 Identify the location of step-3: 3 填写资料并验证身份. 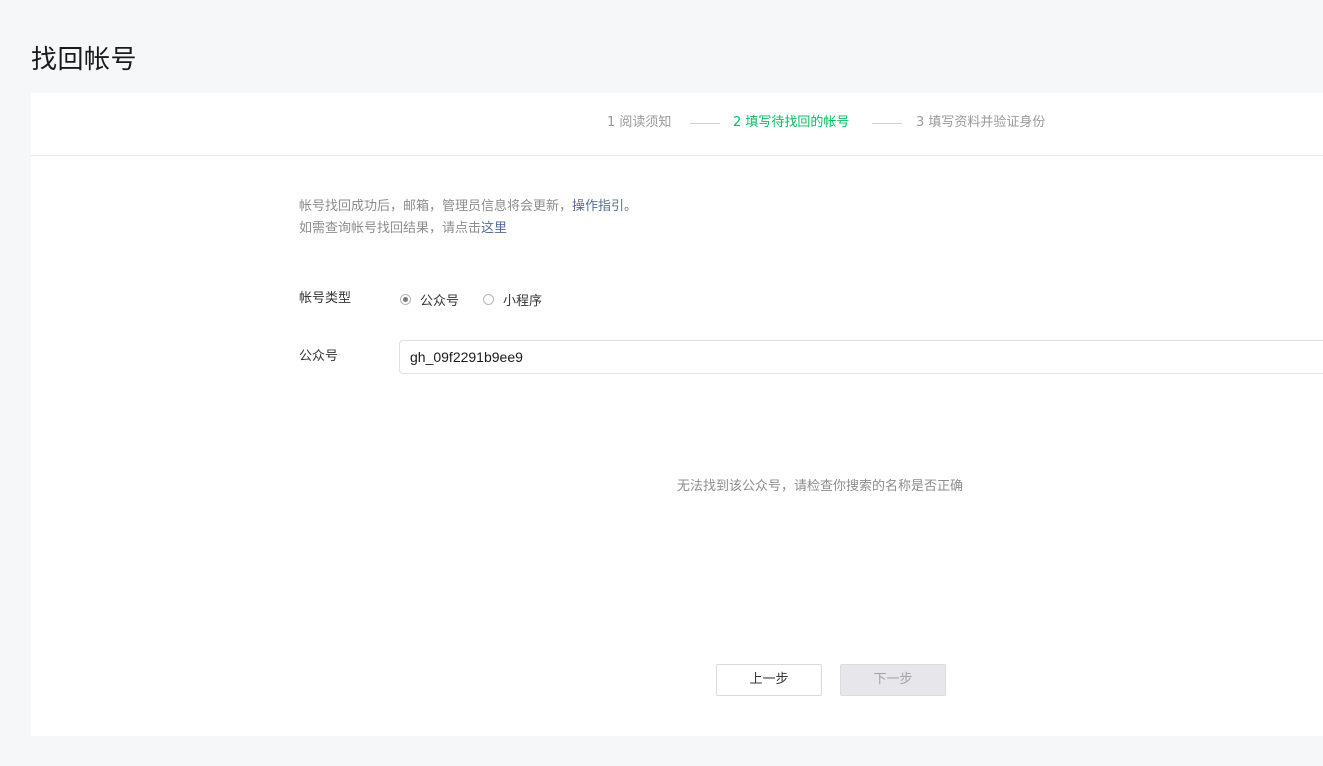
(981, 122).